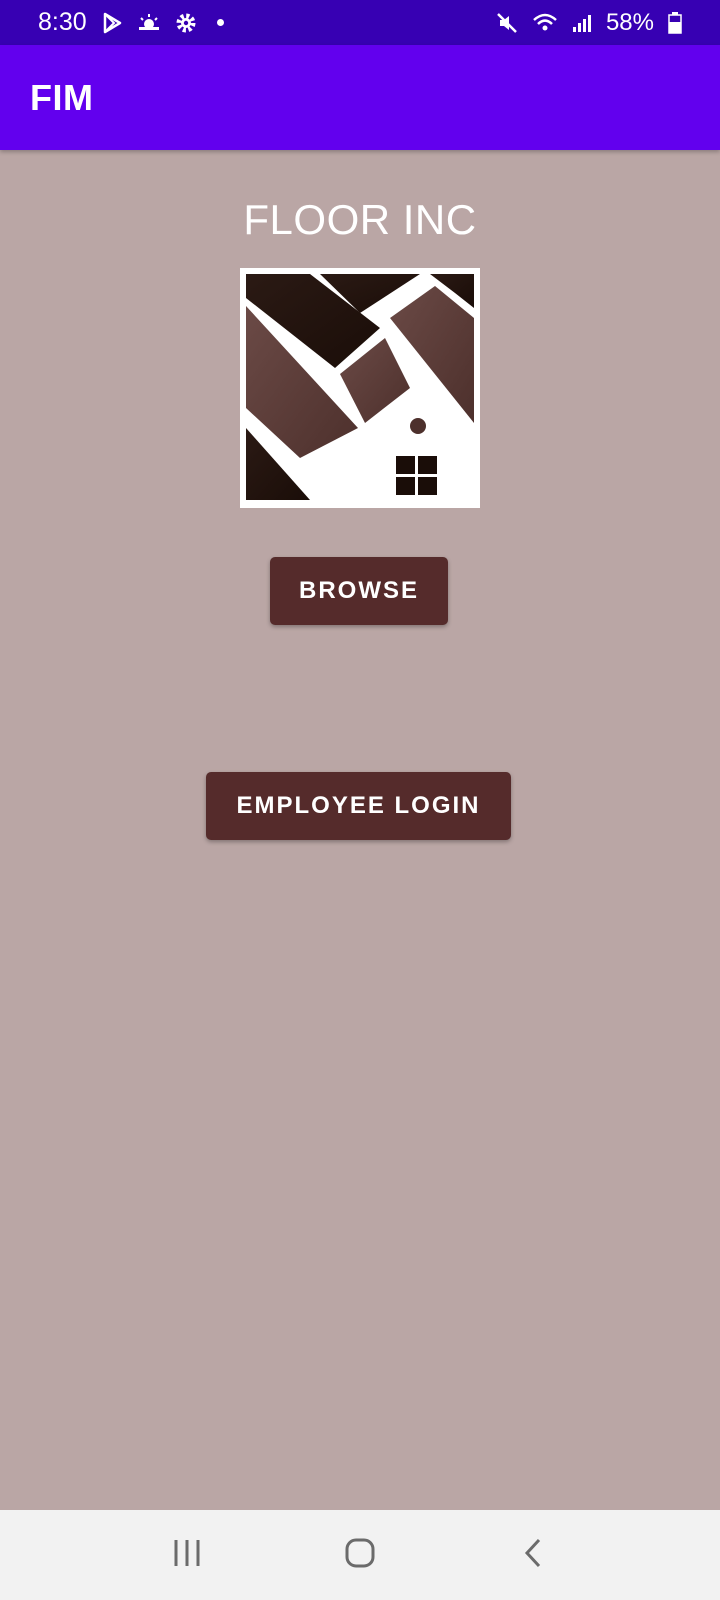 The image size is (720, 1600). I want to click on status-time: 8:30, so click(62, 22).